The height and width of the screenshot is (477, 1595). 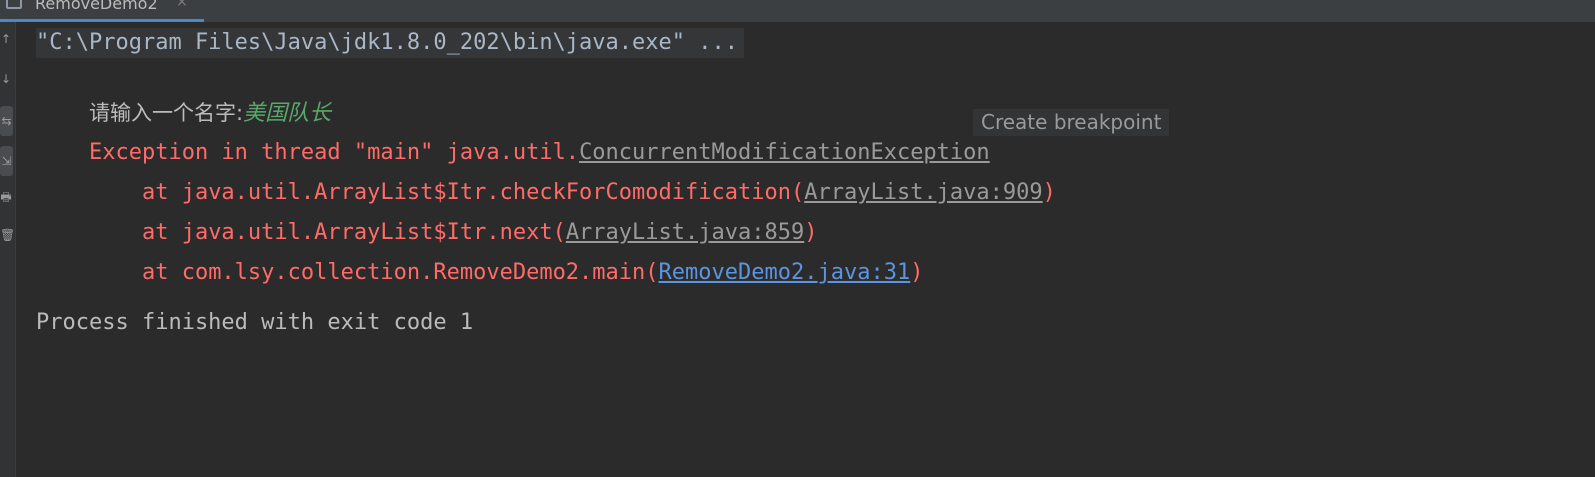 I want to click on console-toolbar: ↑ ↓ ⇆ ⇲ 🖶 🗑, so click(x=8, y=249).